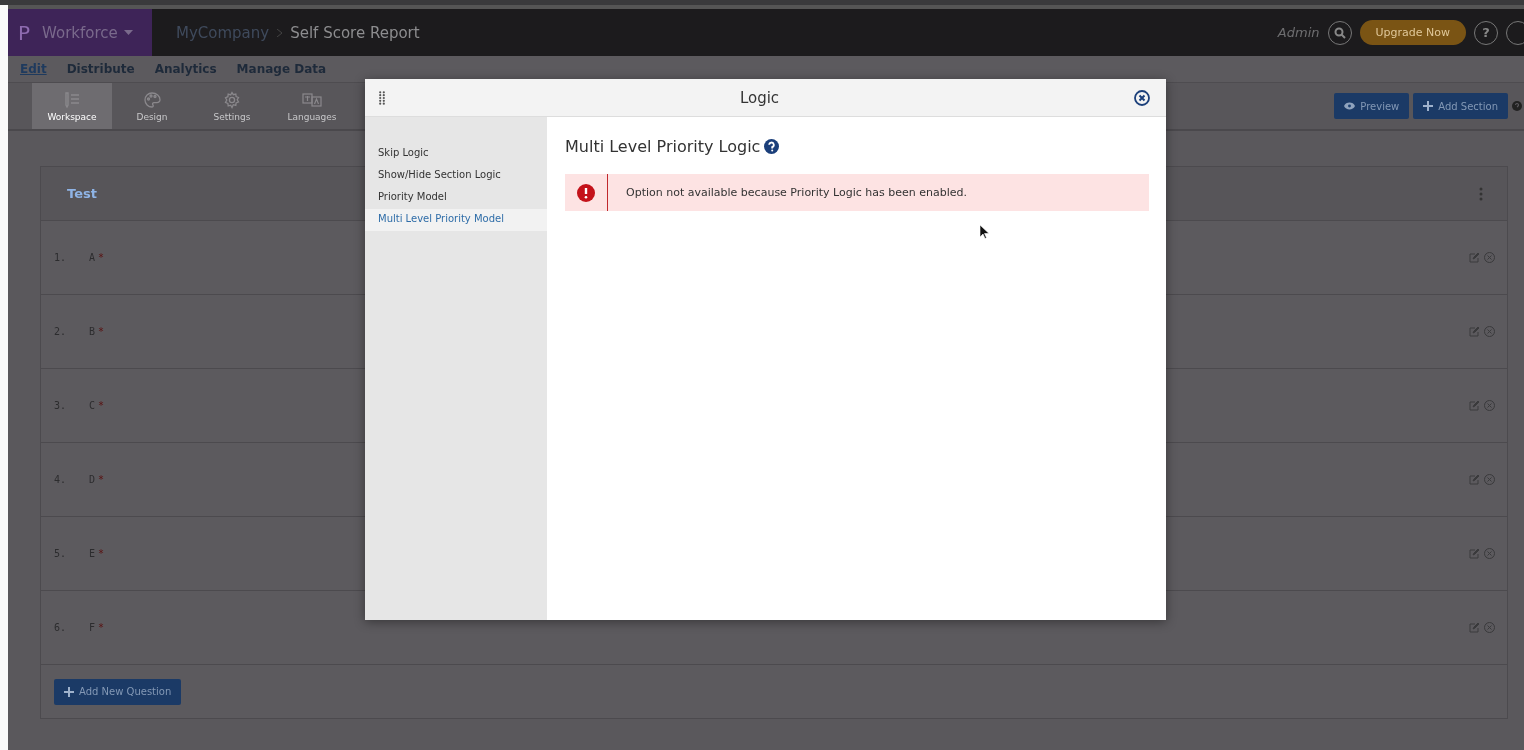 This screenshot has width=1524, height=750. What do you see at coordinates (232, 99) in the screenshot?
I see `gear-icon` at bounding box center [232, 99].